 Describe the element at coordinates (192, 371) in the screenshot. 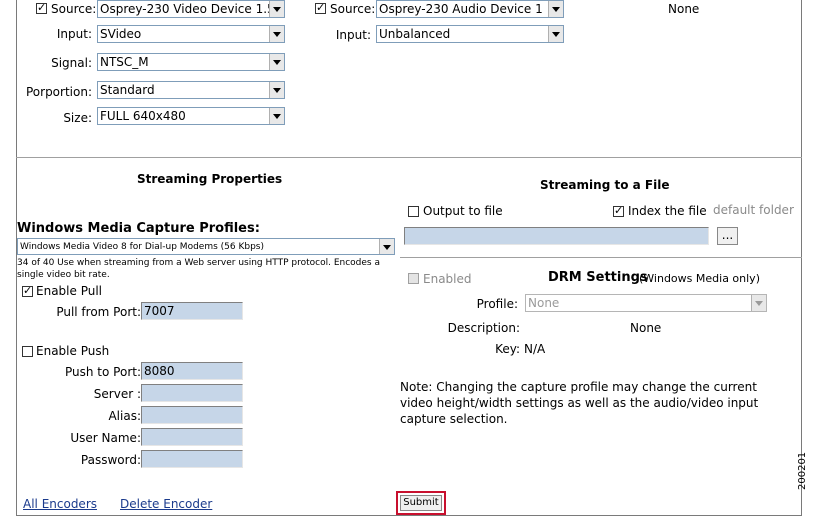

I see `push-port-input: 8080` at that location.